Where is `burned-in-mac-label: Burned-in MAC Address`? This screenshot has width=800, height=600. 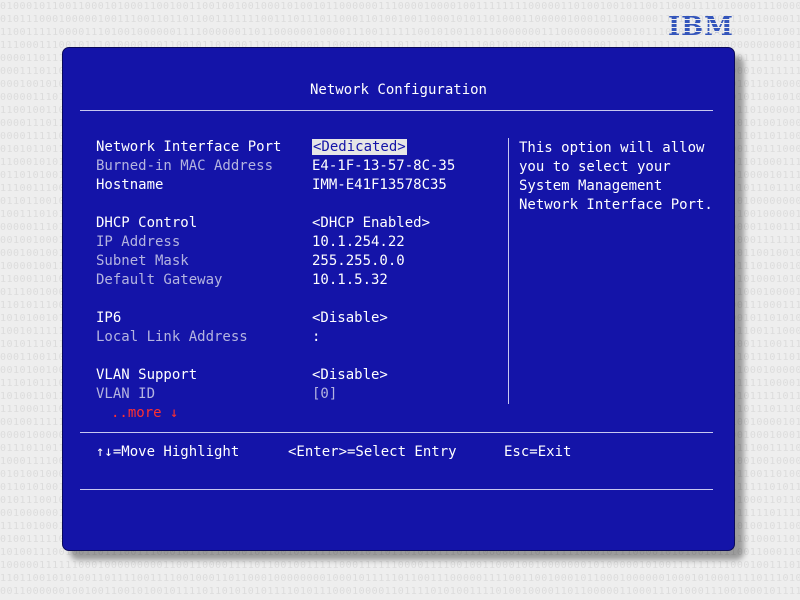 burned-in-mac-label: Burned-in MAC Address is located at coordinates (185, 166).